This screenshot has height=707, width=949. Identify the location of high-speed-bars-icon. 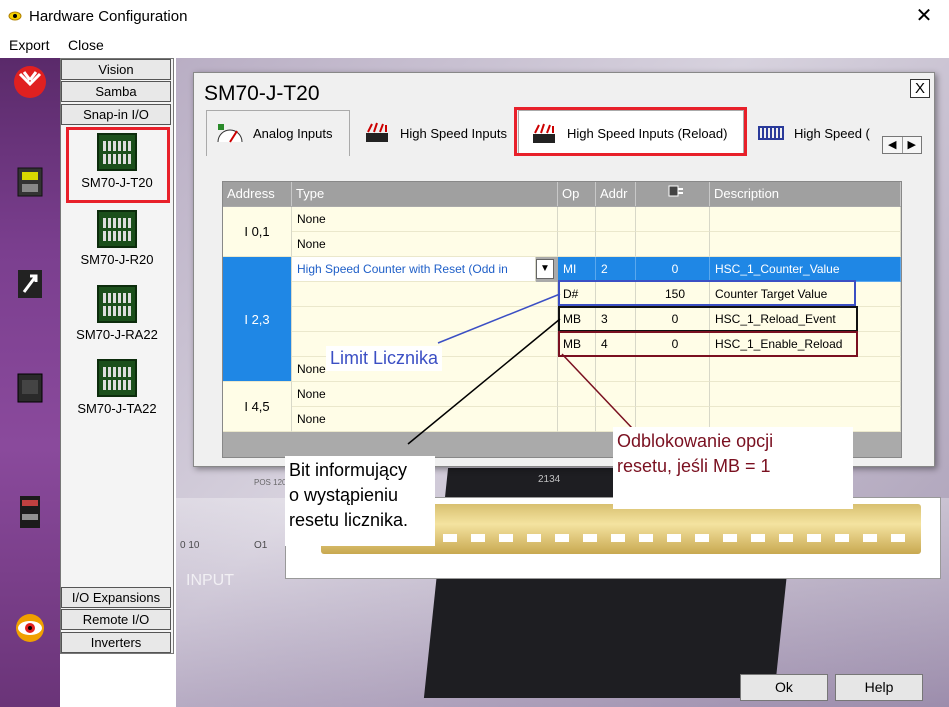
(771, 133).